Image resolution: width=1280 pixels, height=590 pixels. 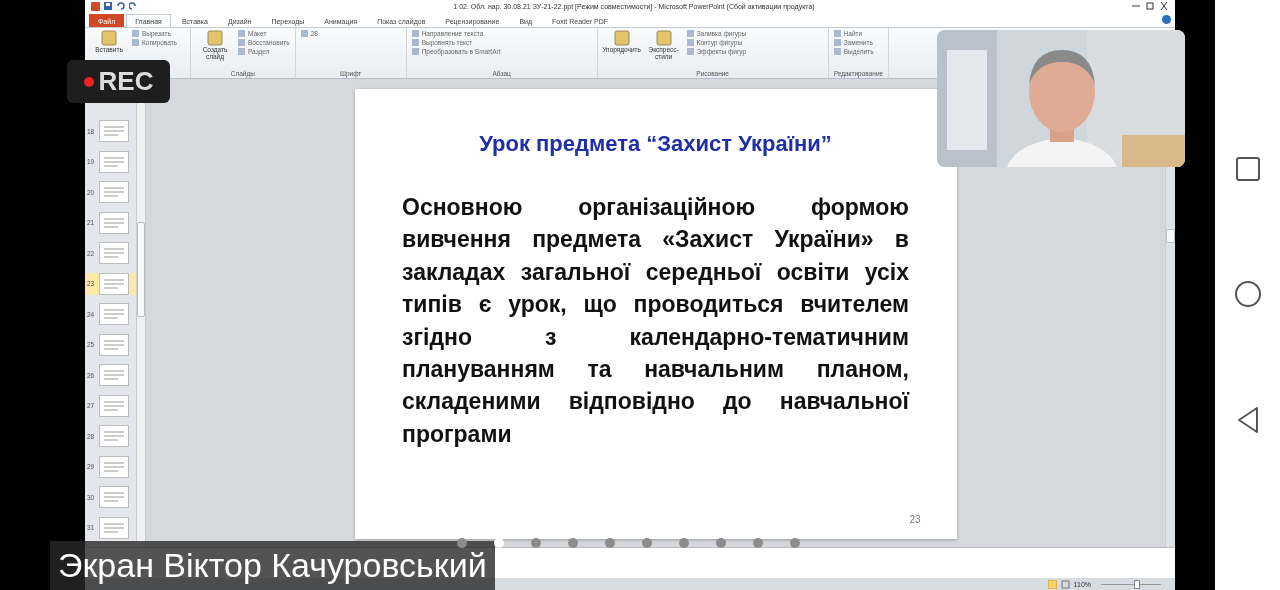 What do you see at coordinates (120, 6) in the screenshot?
I see `undo-icon` at bounding box center [120, 6].